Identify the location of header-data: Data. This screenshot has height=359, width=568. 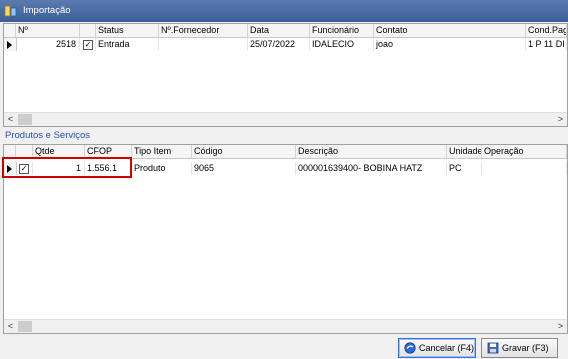
(279, 30).